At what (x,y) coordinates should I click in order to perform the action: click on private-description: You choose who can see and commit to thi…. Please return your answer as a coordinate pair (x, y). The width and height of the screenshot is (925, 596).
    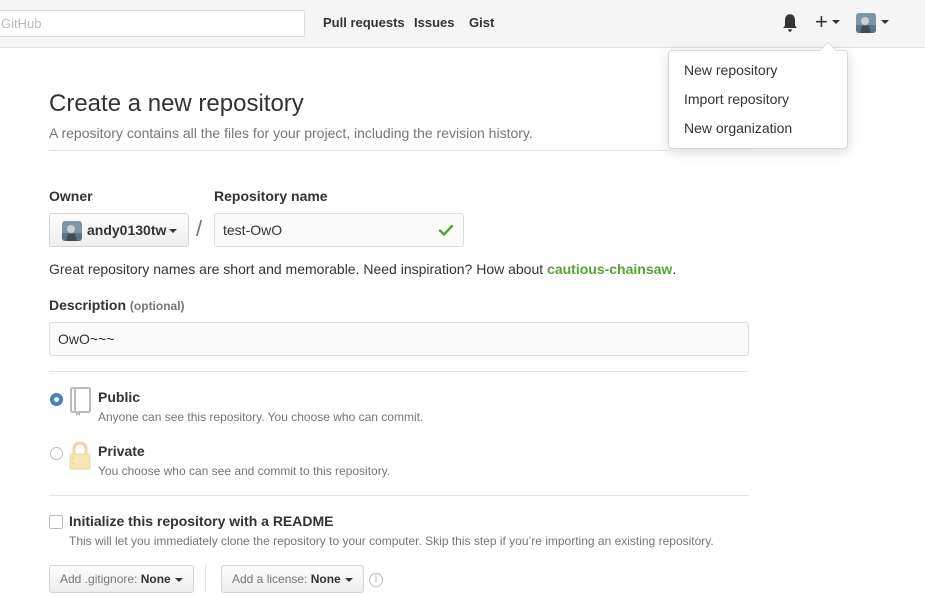
    Looking at the image, I should click on (244, 471).